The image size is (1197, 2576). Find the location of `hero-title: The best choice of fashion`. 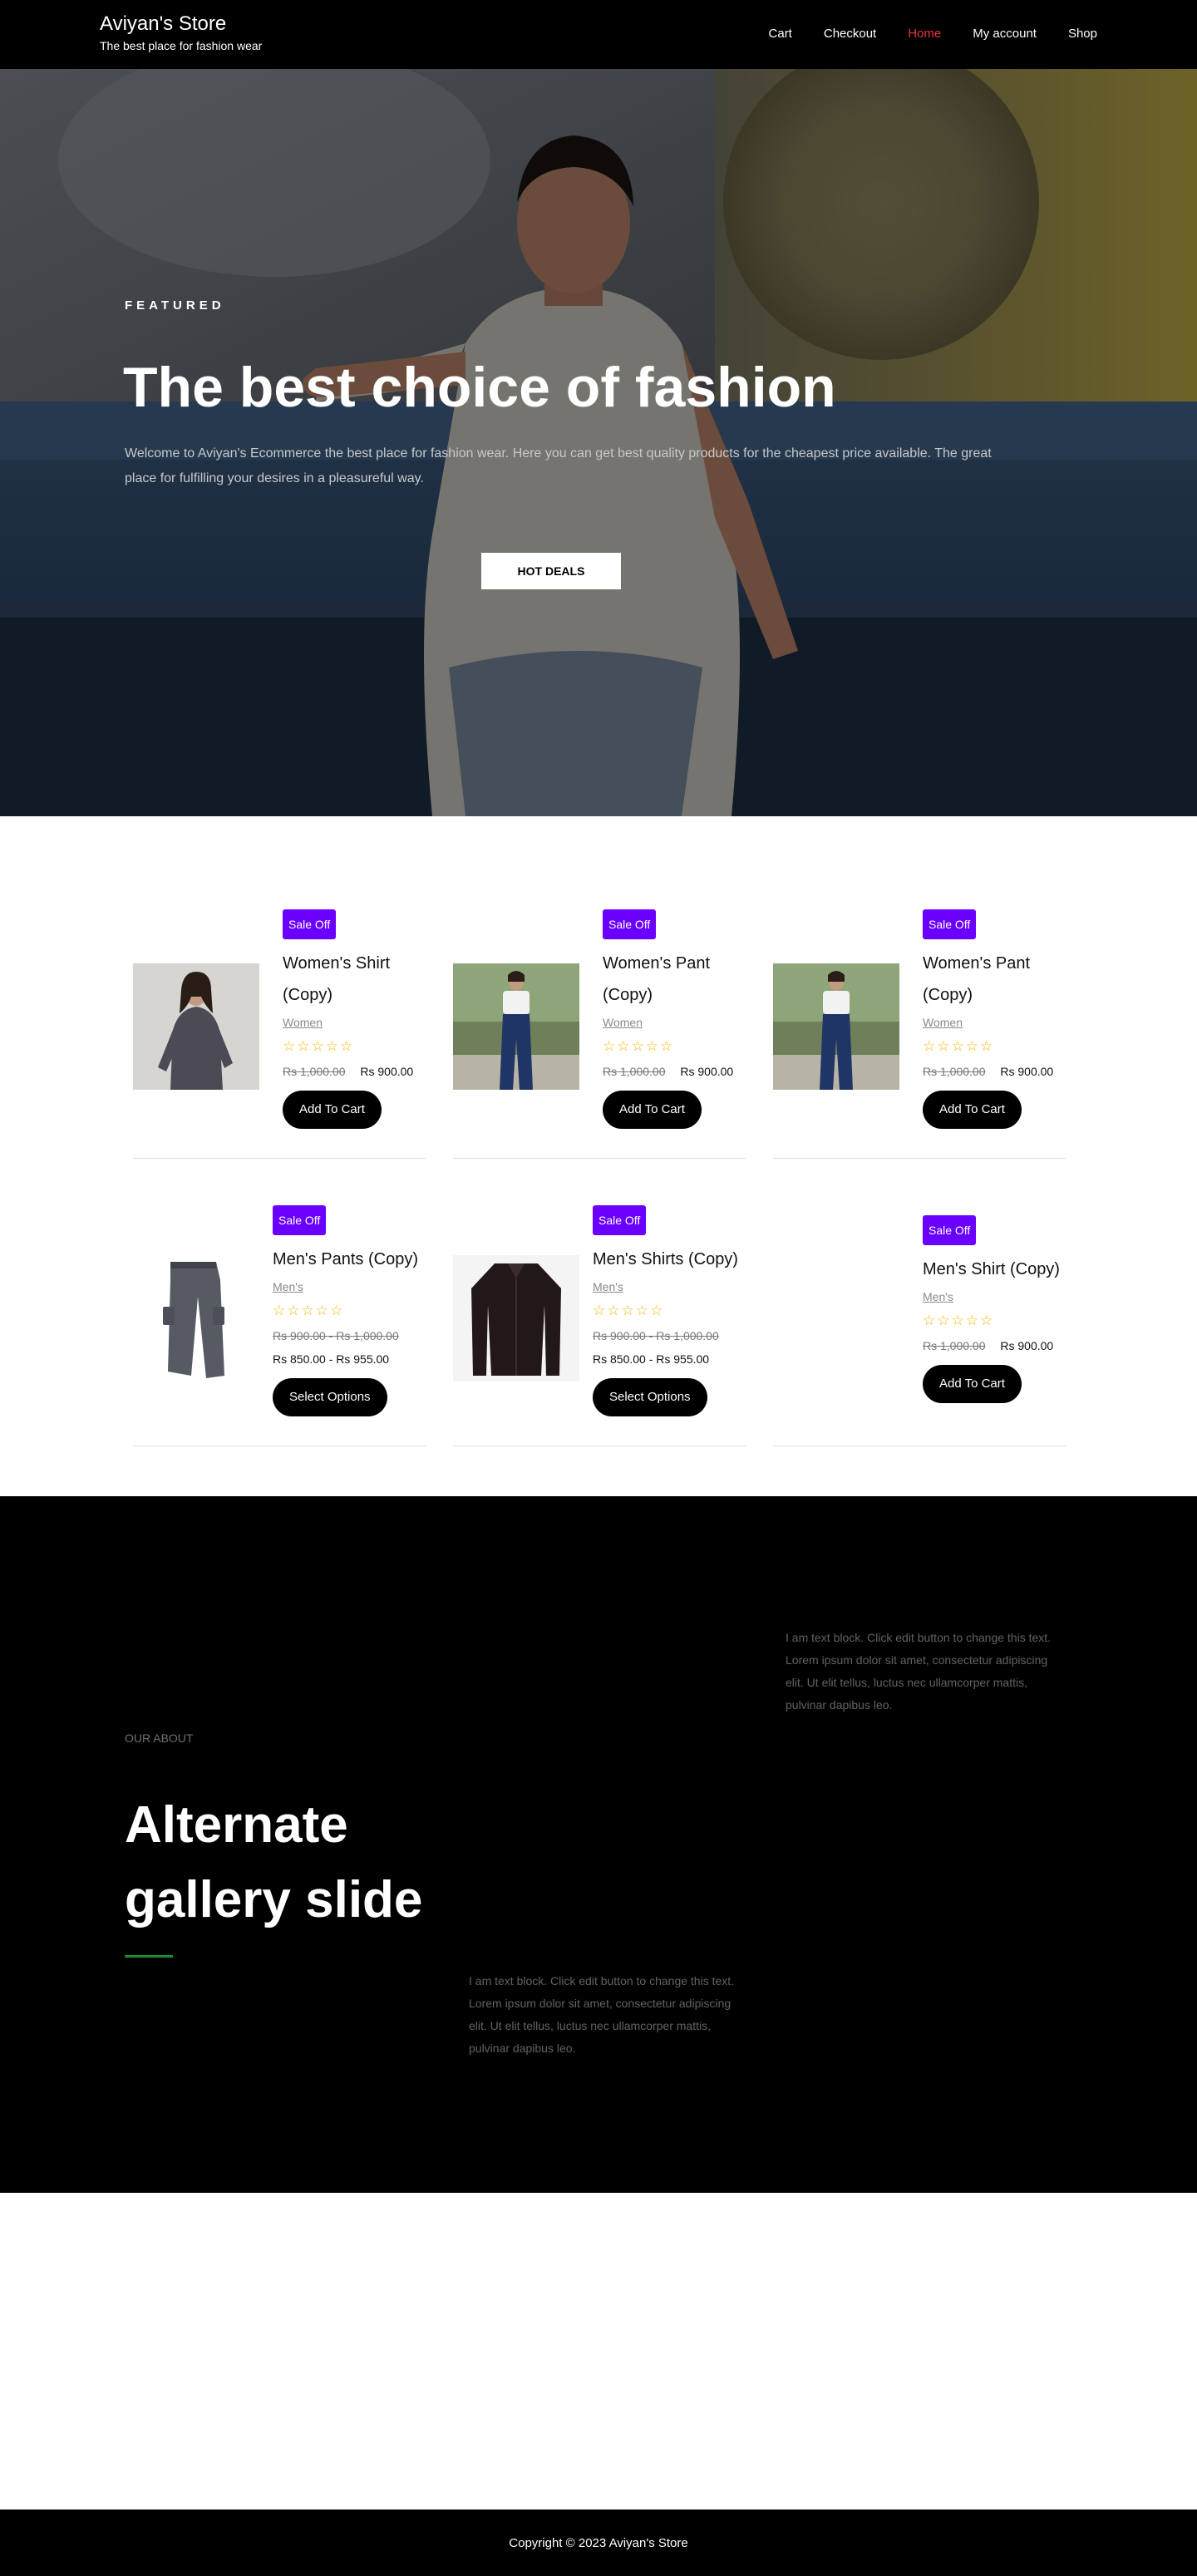

hero-title: The best choice of fashion is located at coordinates (480, 387).